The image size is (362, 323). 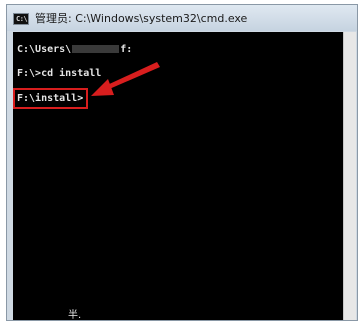 I want to click on red-arrow-head, so click(x=102, y=87).